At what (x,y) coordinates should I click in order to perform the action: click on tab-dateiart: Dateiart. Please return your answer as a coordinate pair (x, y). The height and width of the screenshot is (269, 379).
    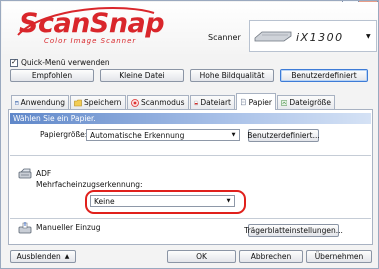
    Looking at the image, I should click on (212, 102).